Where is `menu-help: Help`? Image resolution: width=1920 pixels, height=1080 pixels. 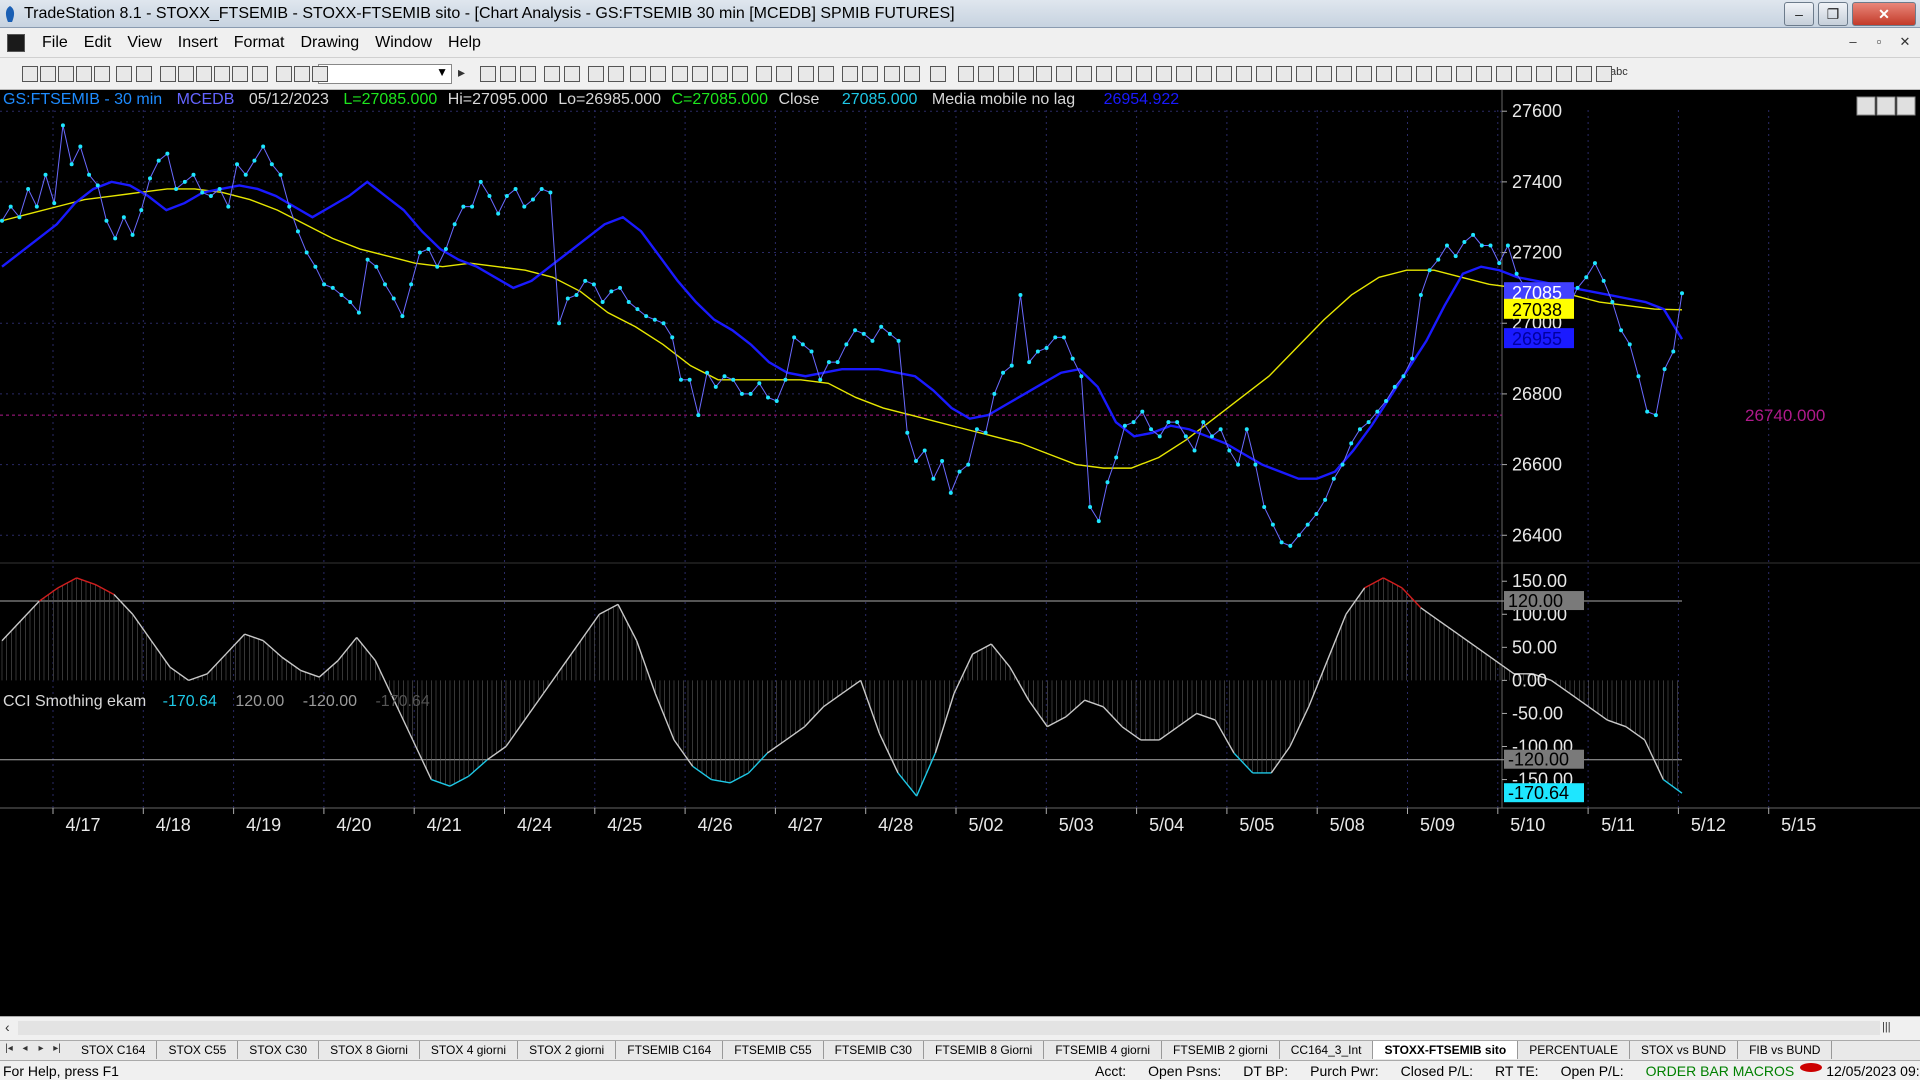
menu-help: Help is located at coordinates (464, 43).